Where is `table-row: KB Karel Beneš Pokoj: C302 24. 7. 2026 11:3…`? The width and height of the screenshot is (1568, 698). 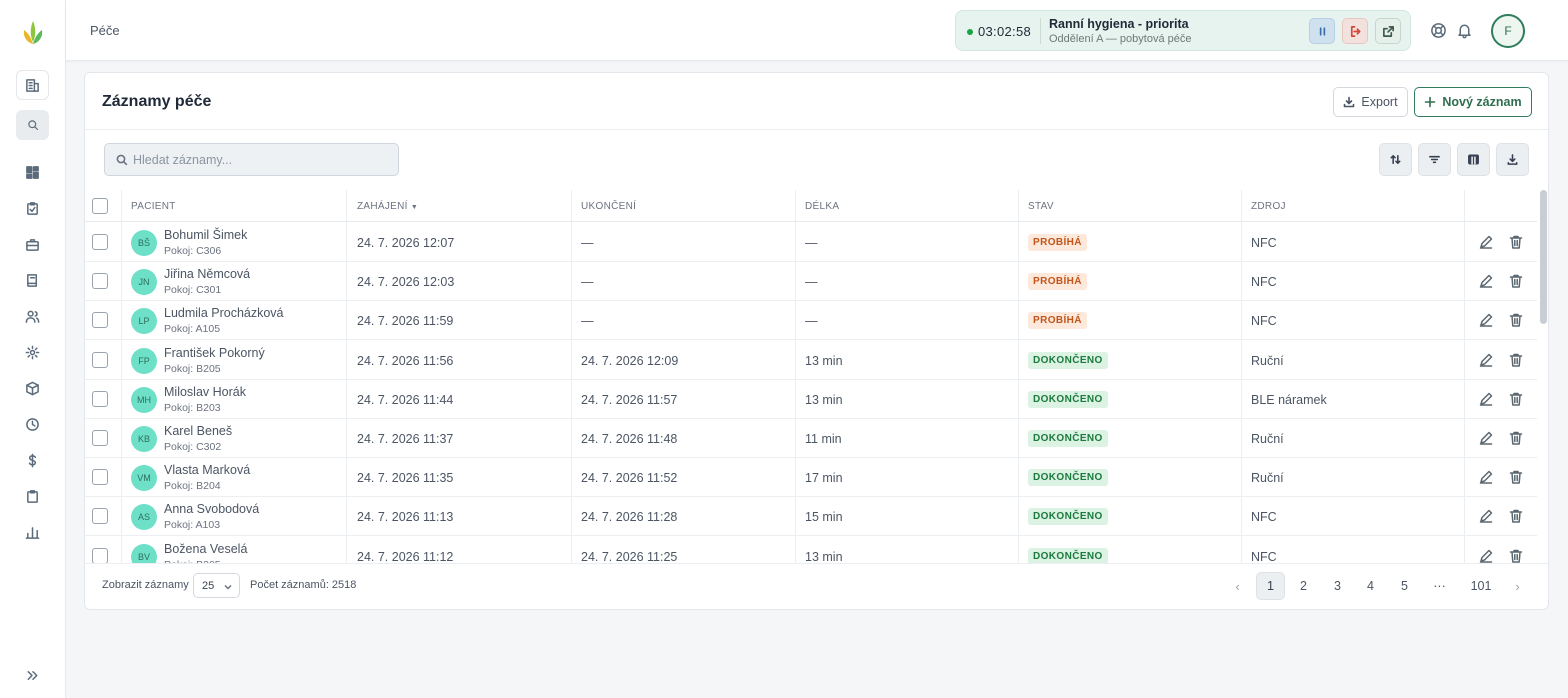 table-row: KB Karel Beneš Pokoj: C302 24. 7. 2026 11:3… is located at coordinates (811, 438).